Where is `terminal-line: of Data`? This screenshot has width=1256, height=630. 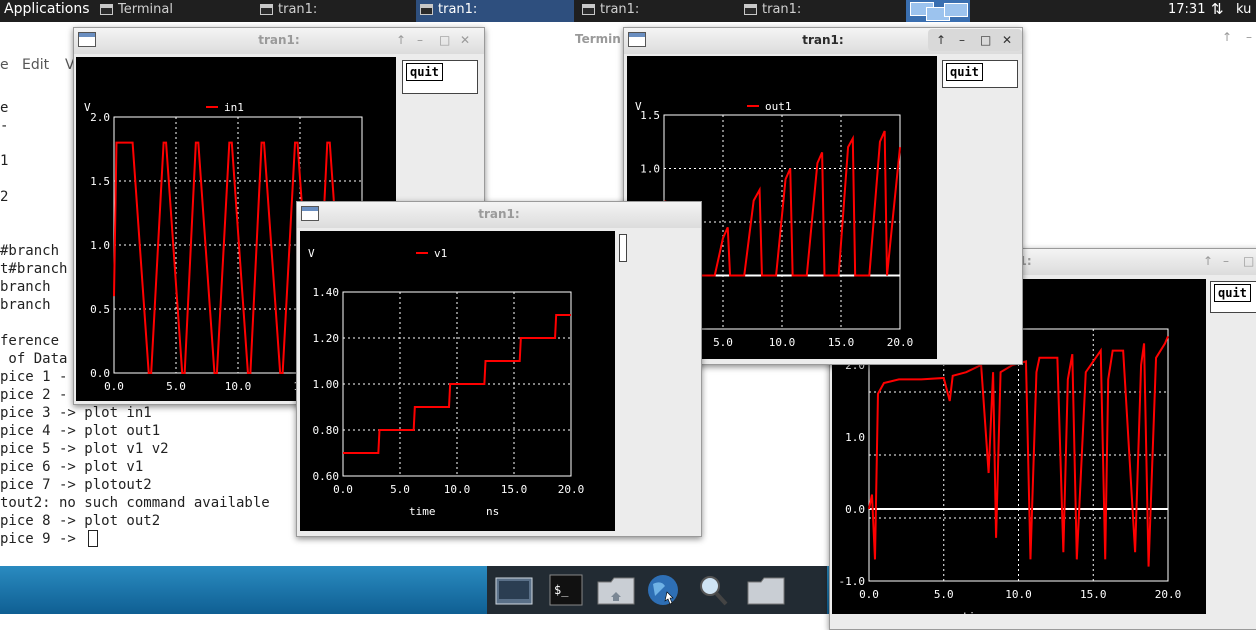
terminal-line: of Data is located at coordinates (34, 359).